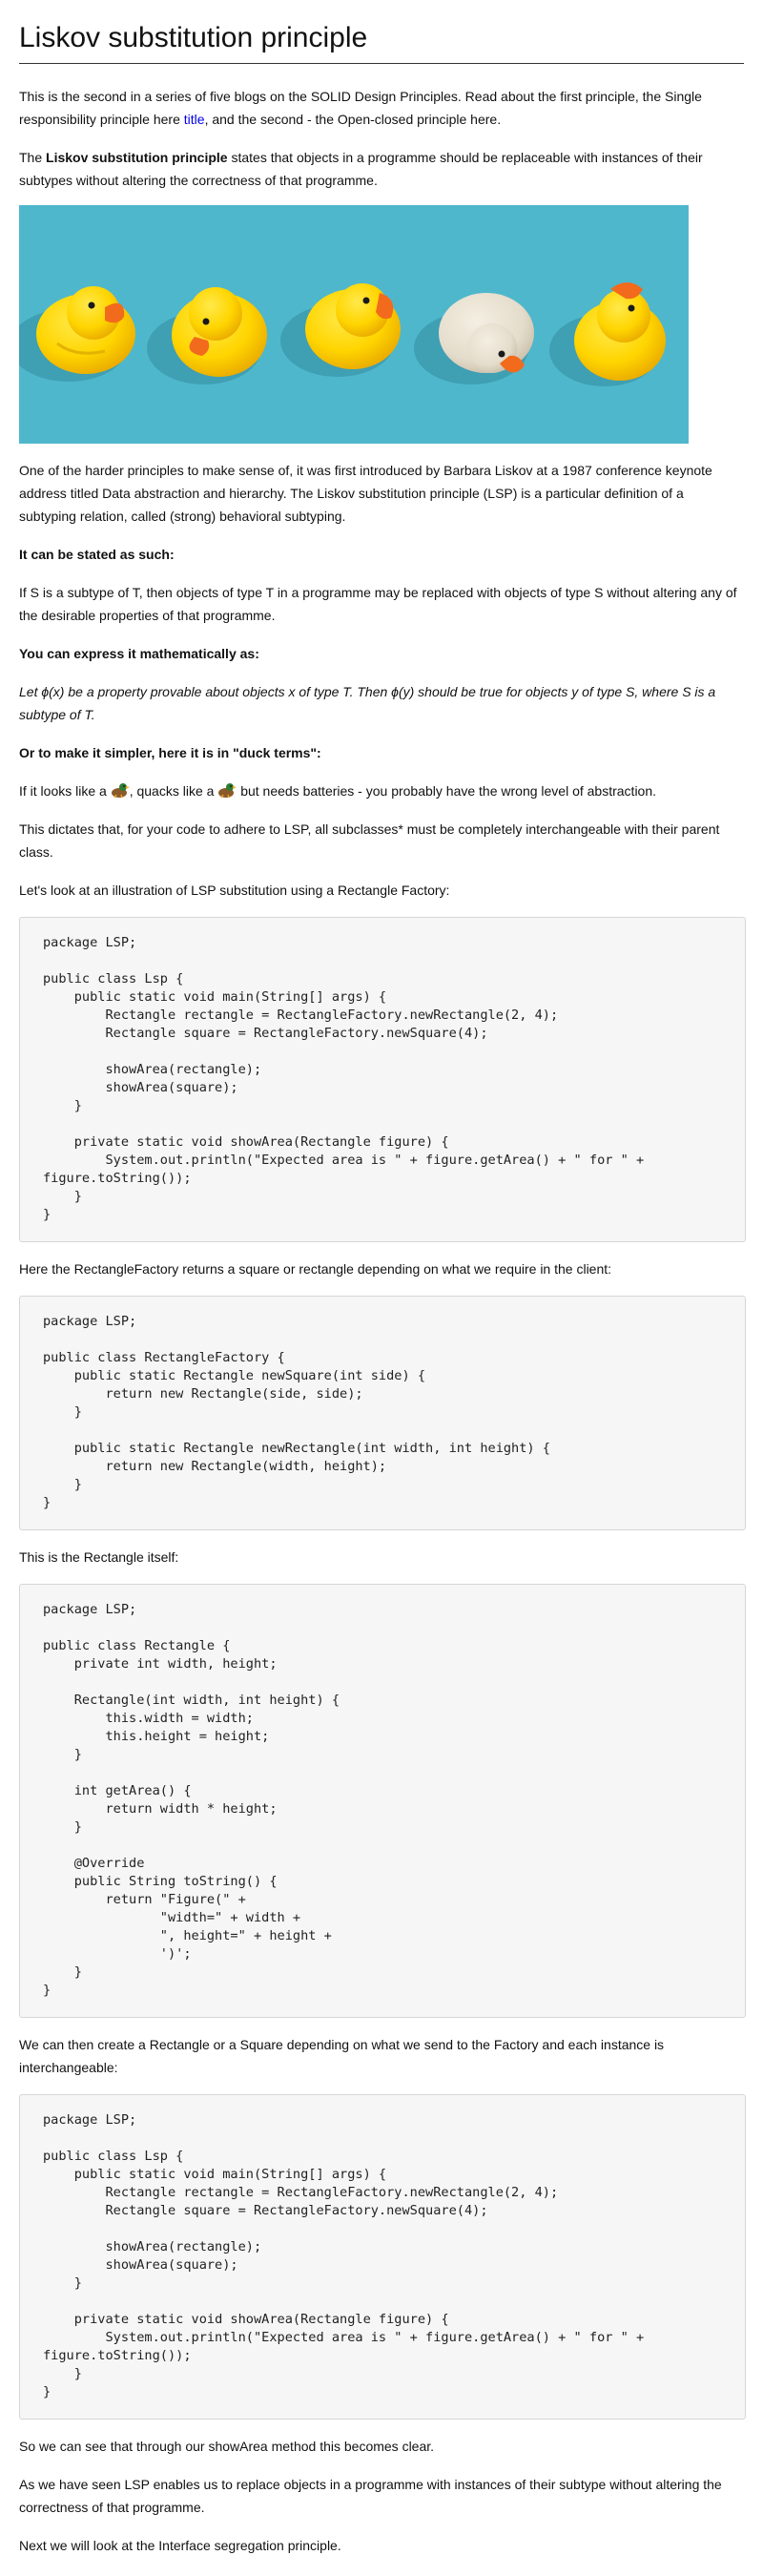 This screenshot has height=2576, width=763. I want to click on math-heading: You can express it mathematically as:, so click(381, 653).